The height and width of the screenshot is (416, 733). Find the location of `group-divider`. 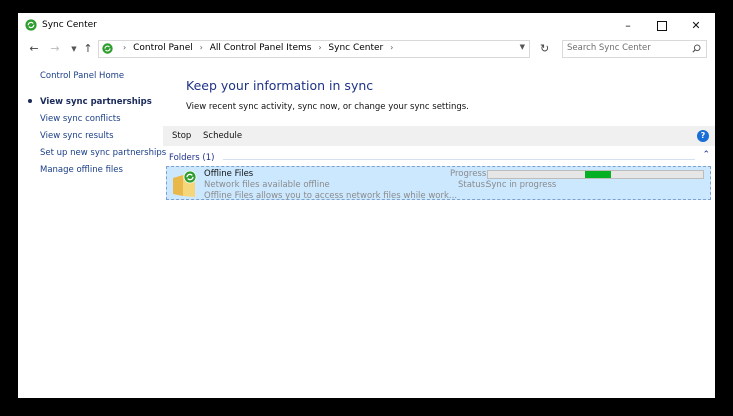

group-divider is located at coordinates (459, 159).